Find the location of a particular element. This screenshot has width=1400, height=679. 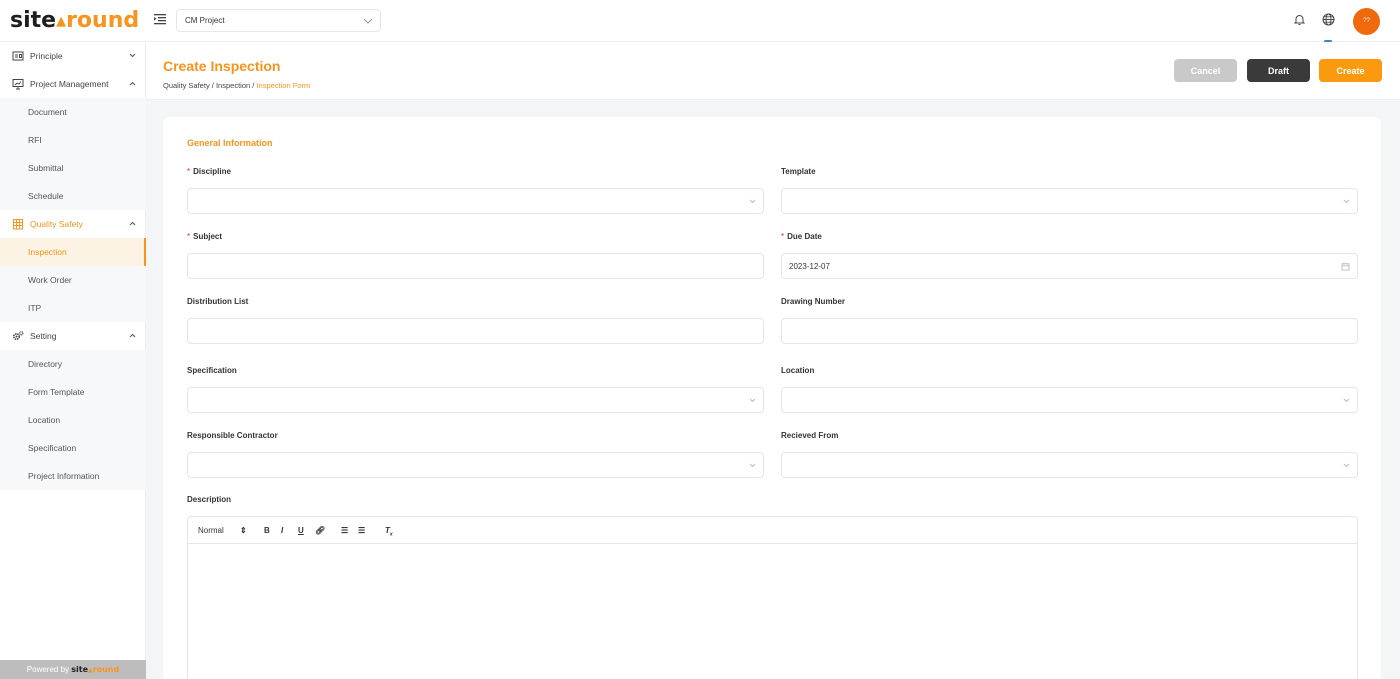

due-date-picker: 2023-12-07 is located at coordinates (1069, 266).